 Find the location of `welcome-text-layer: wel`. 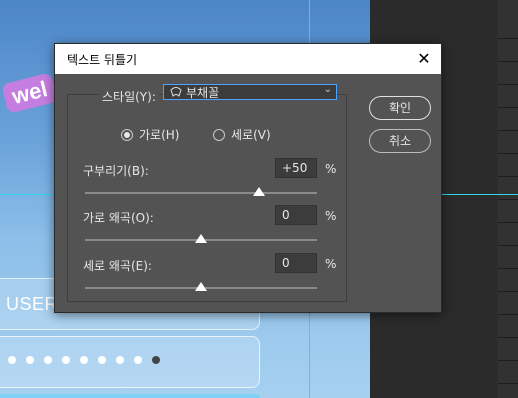

welcome-text-layer: wel is located at coordinates (30, 93).